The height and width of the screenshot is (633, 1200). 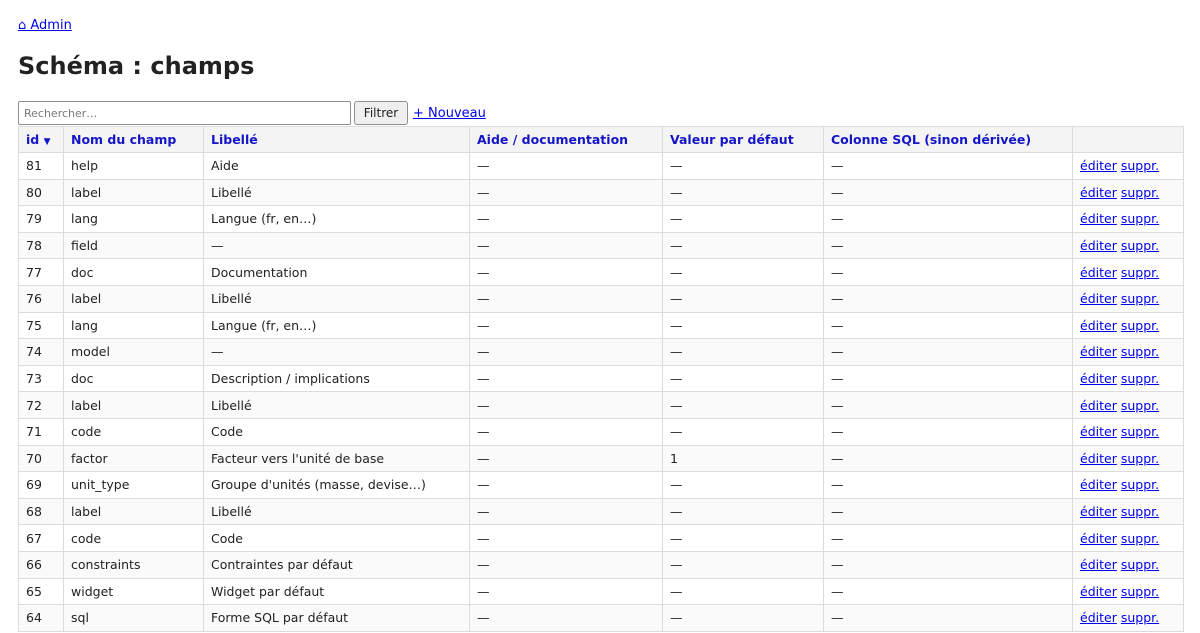 What do you see at coordinates (336, 139) in the screenshot?
I see `column-header-label: Libellé` at bounding box center [336, 139].